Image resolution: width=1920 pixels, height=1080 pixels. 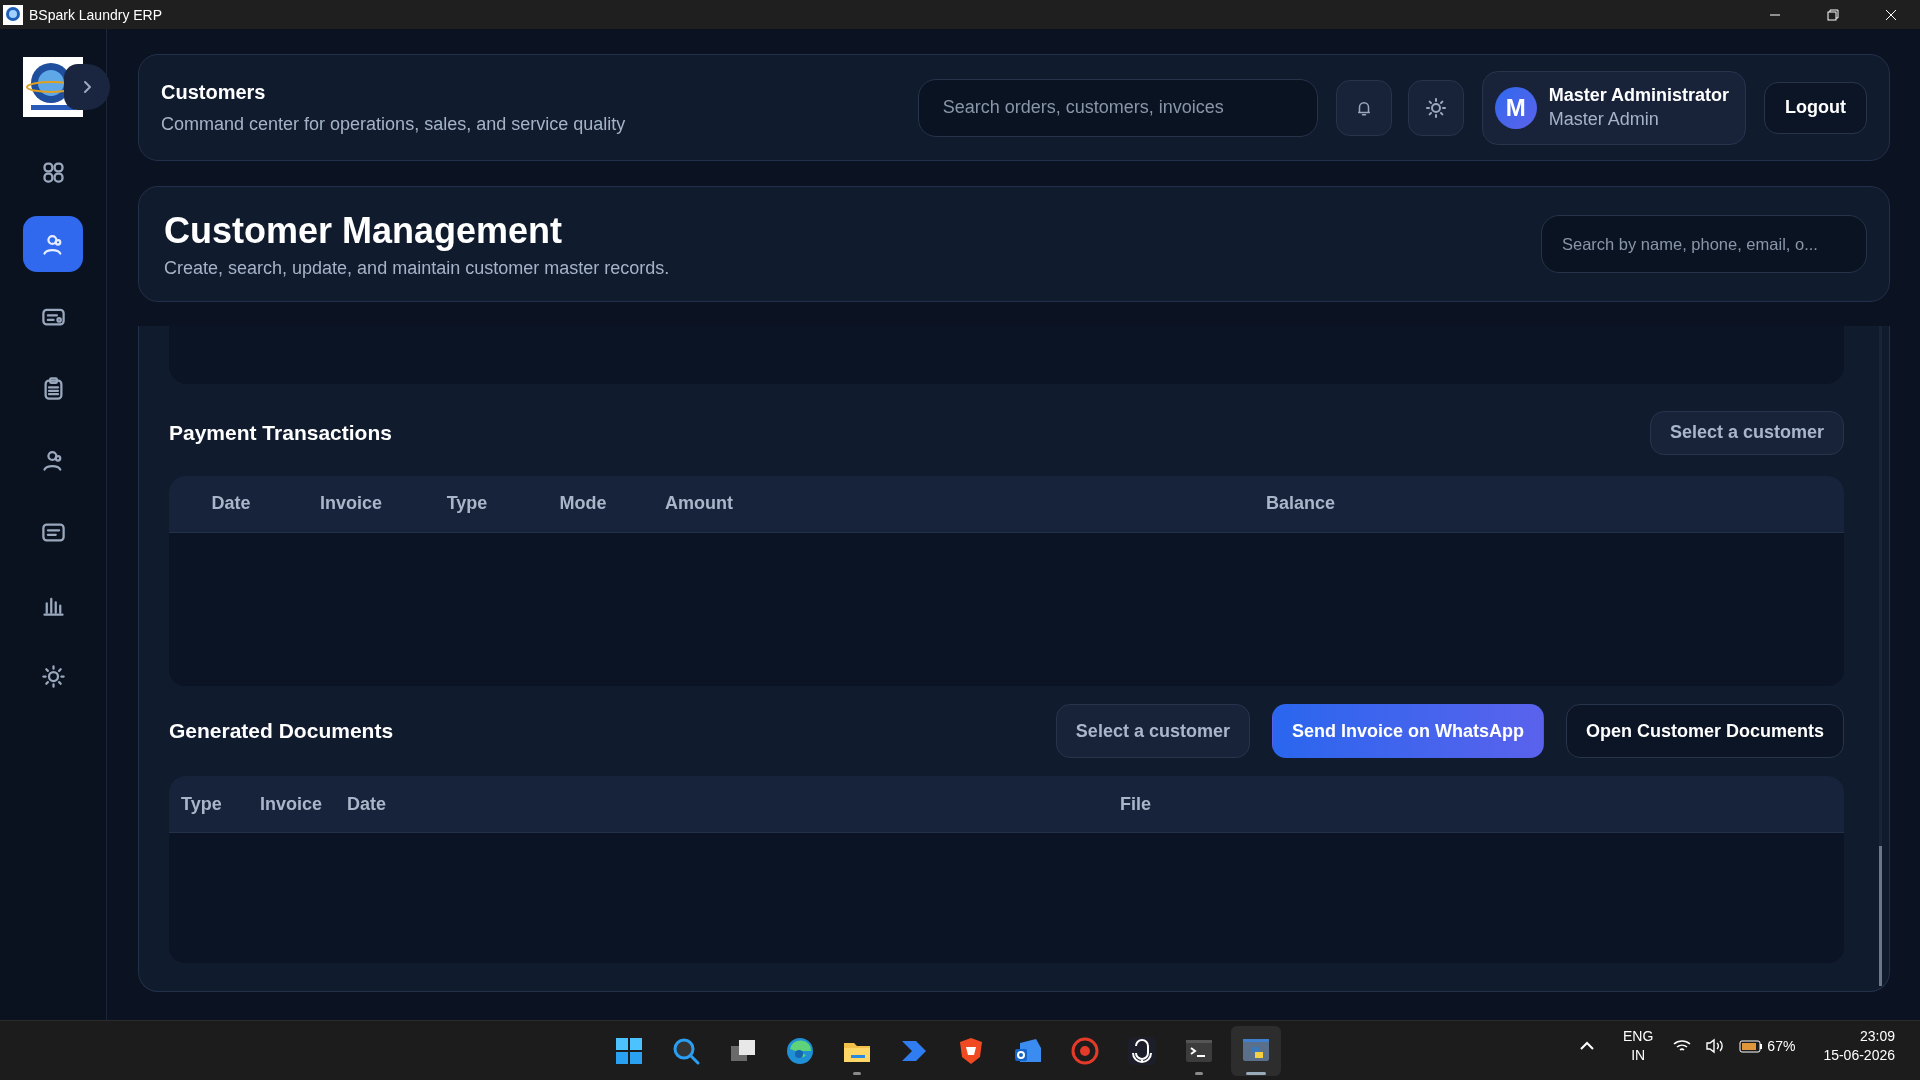 What do you see at coordinates (1300, 504) in the screenshot?
I see `column-header: Balance` at bounding box center [1300, 504].